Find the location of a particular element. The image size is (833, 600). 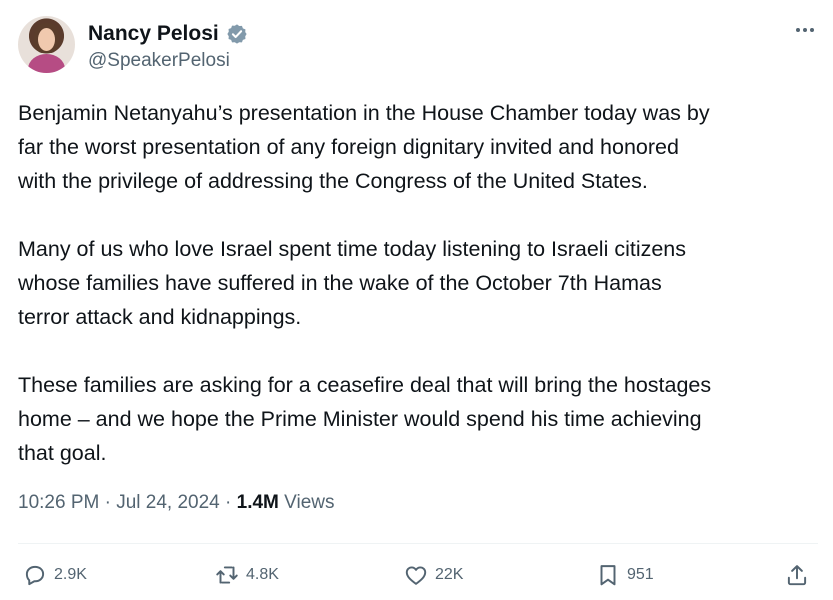

author-display-name: Nancy Pelosi is located at coordinates (153, 34).